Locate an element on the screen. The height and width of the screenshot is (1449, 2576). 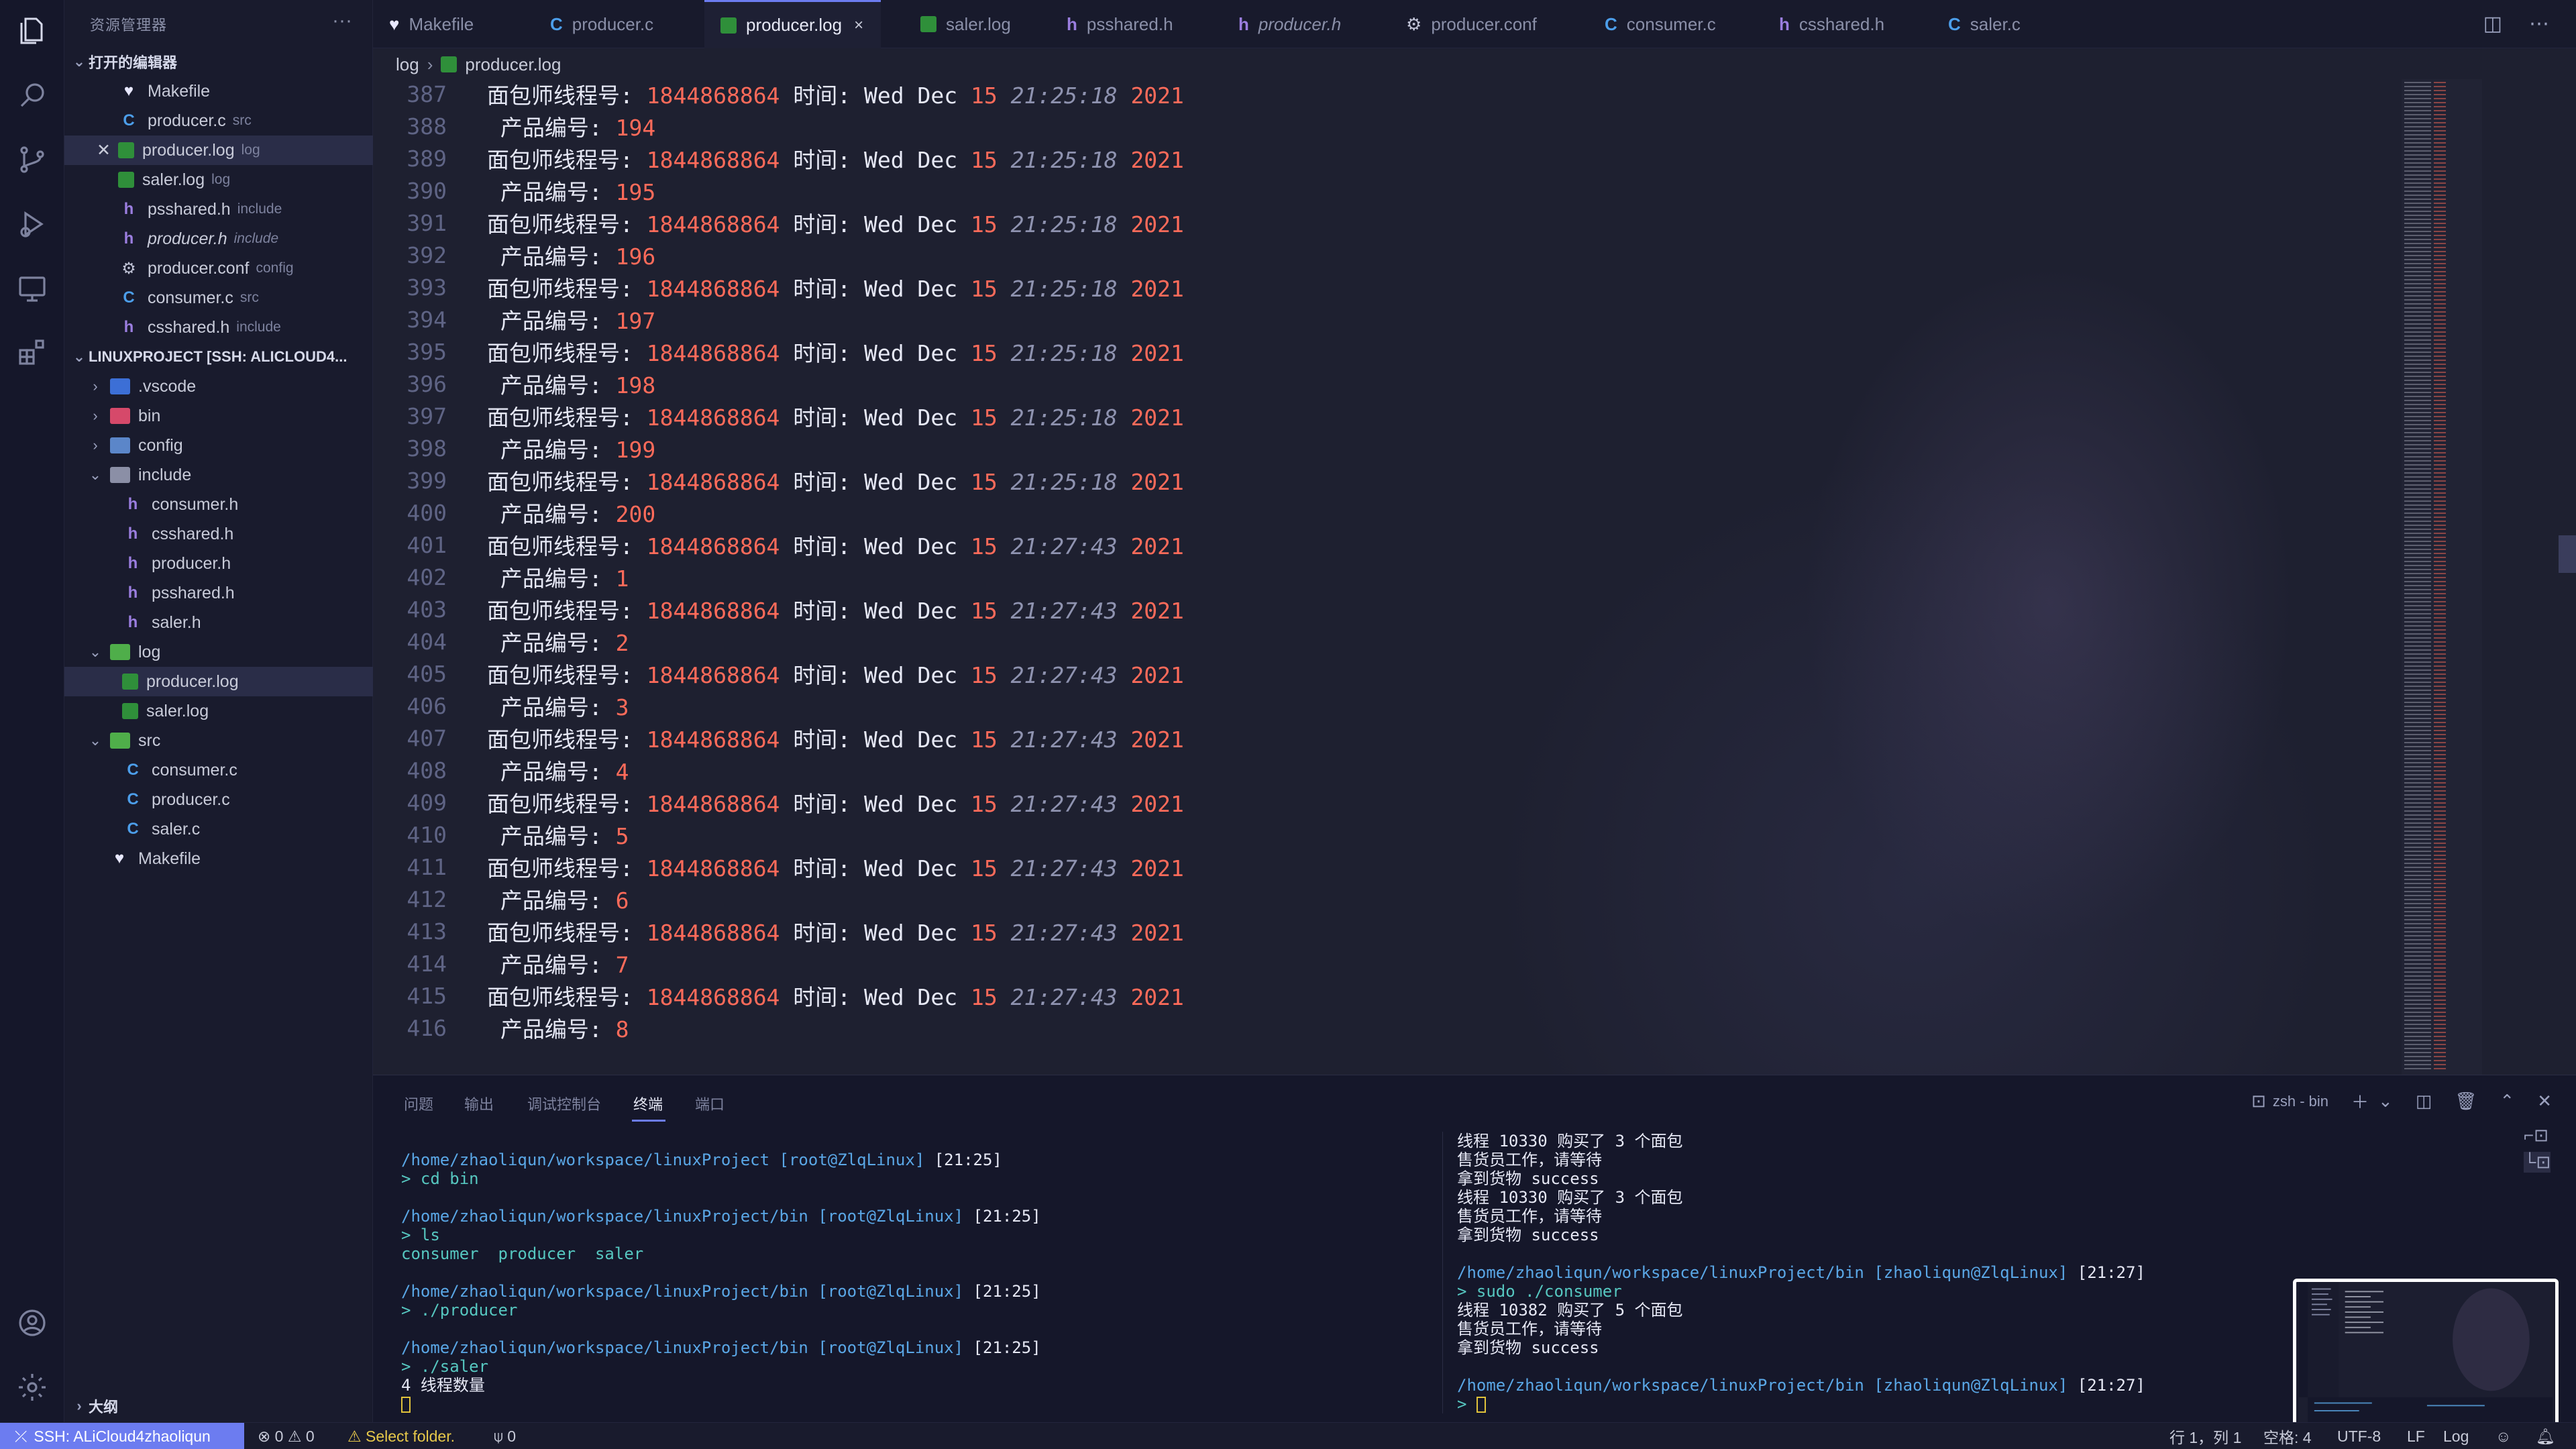
close-icon: ✕ is located at coordinates (107, 150).